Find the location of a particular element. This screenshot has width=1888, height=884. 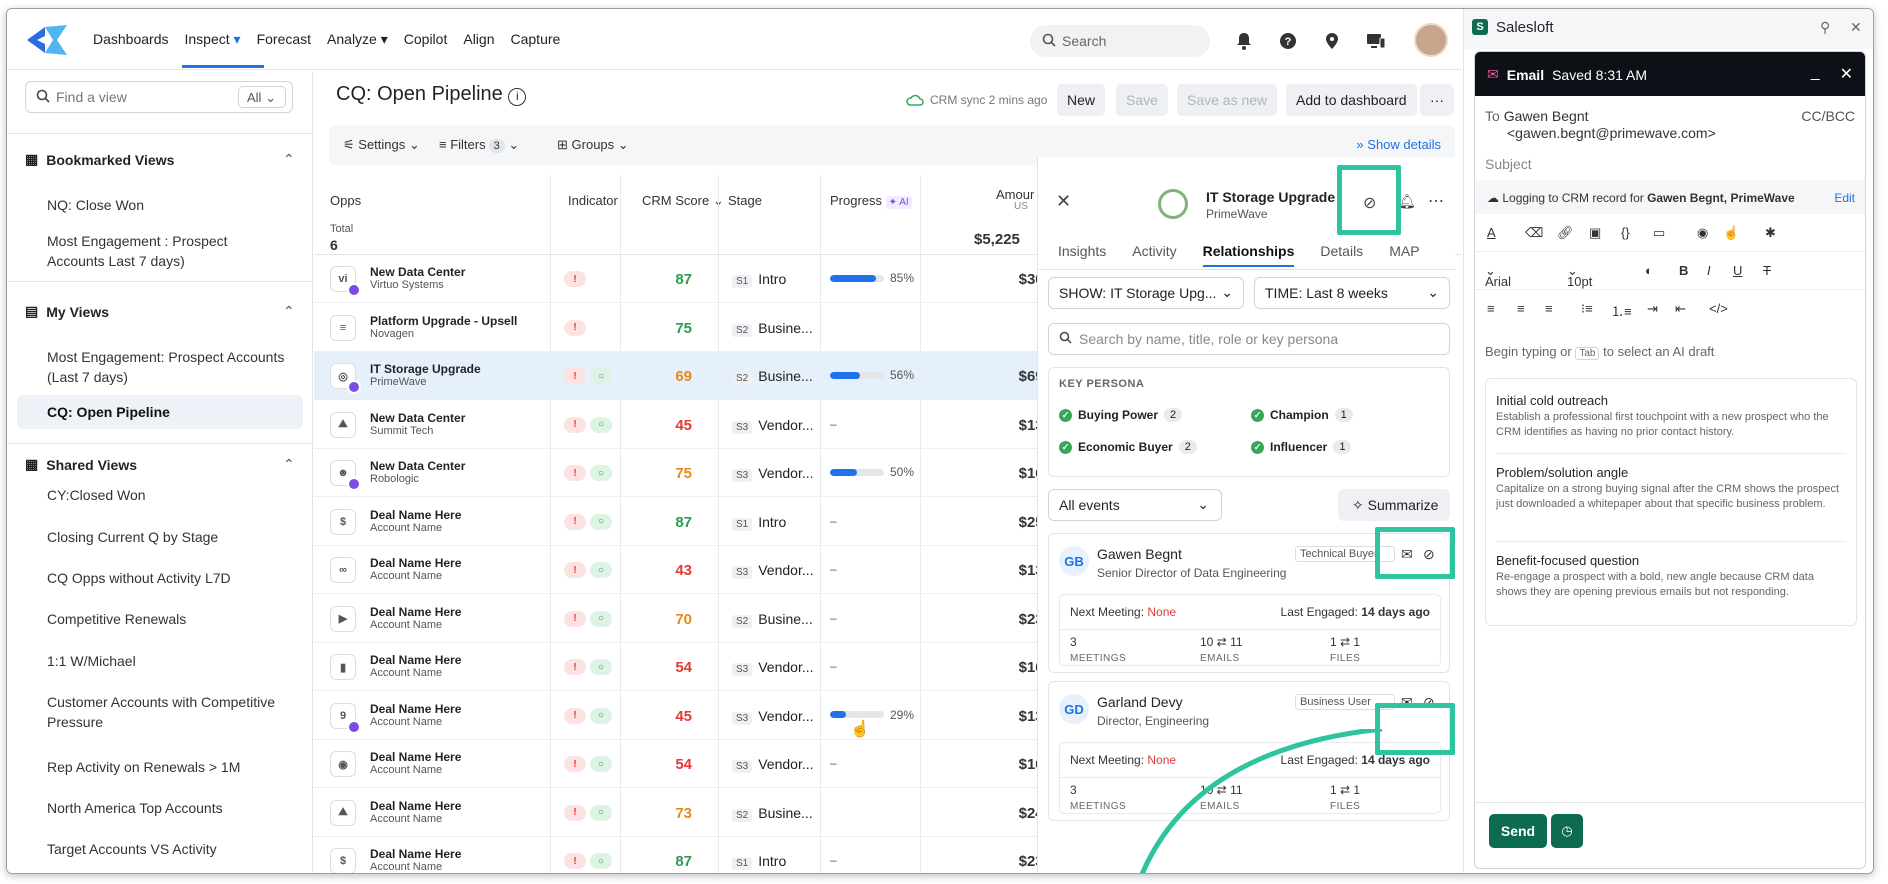

persona-chip: ✓ Champion 1 is located at coordinates (1302, 415).